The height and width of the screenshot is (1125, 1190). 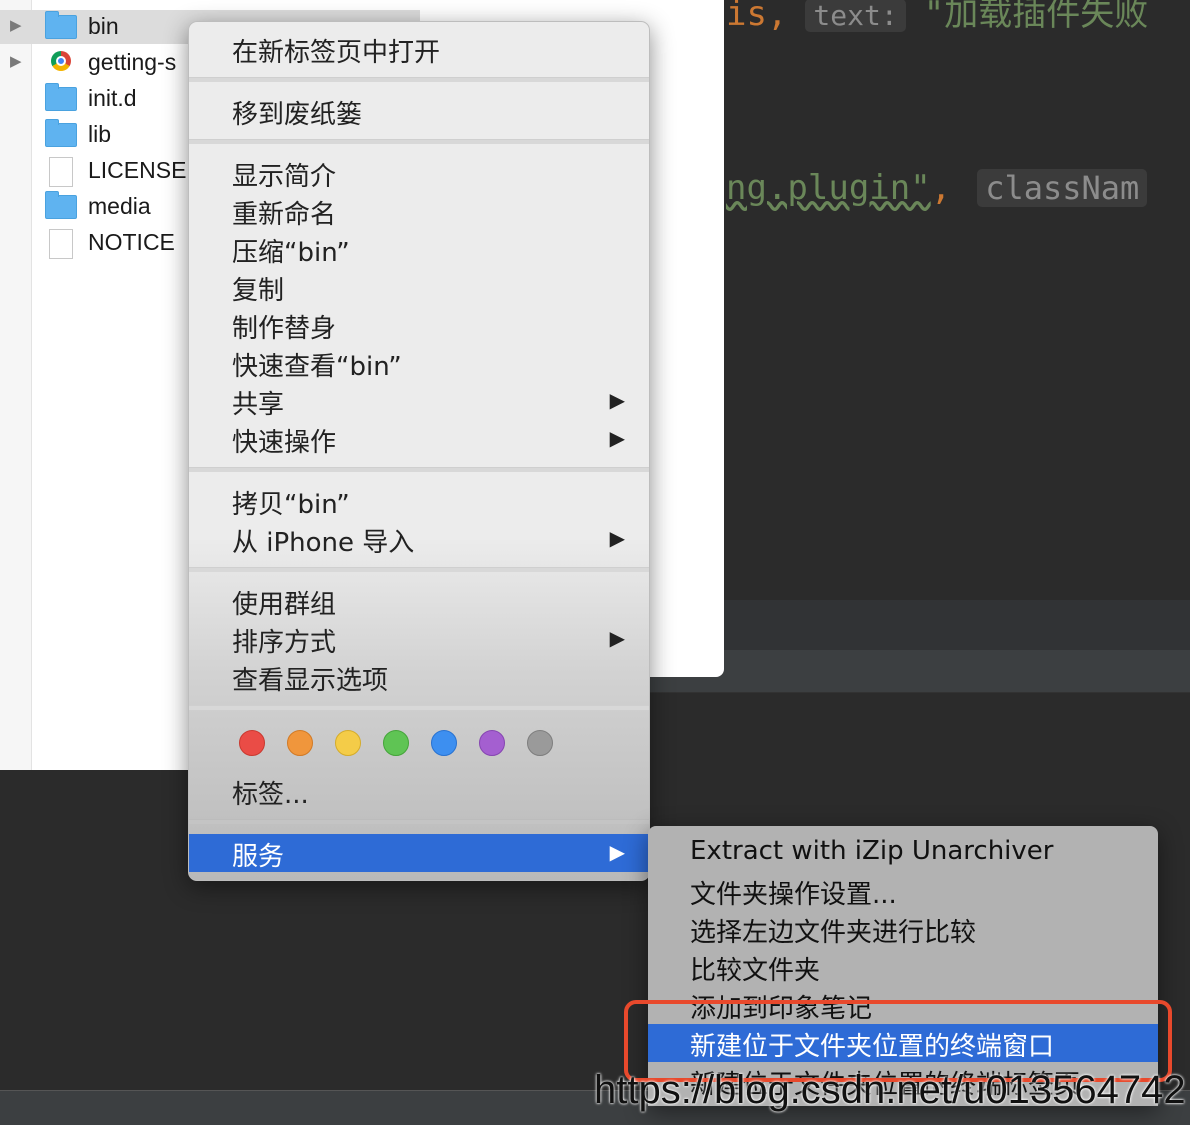 What do you see at coordinates (258, 405) in the screenshot?
I see `menu-item-label: 共享` at bounding box center [258, 405].